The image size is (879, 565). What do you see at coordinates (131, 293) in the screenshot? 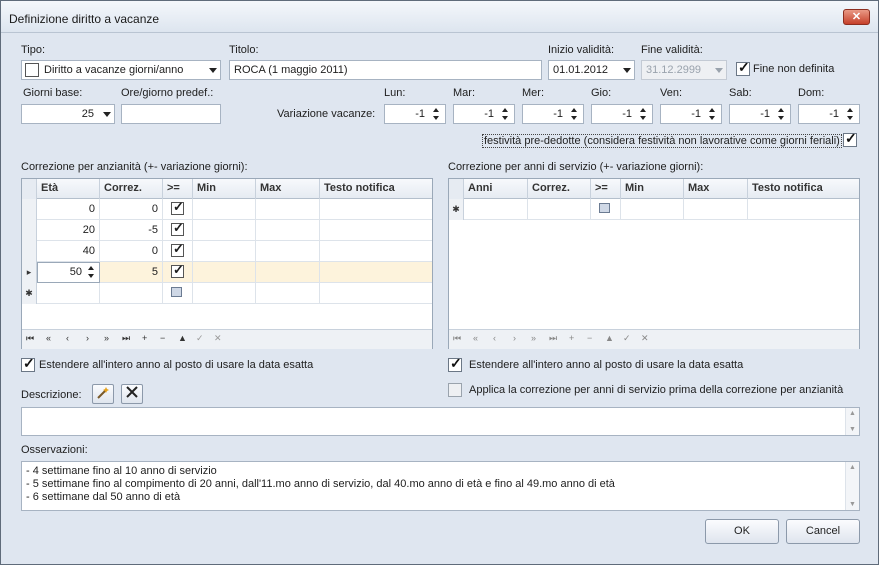
I see `cell-correz` at bounding box center [131, 293].